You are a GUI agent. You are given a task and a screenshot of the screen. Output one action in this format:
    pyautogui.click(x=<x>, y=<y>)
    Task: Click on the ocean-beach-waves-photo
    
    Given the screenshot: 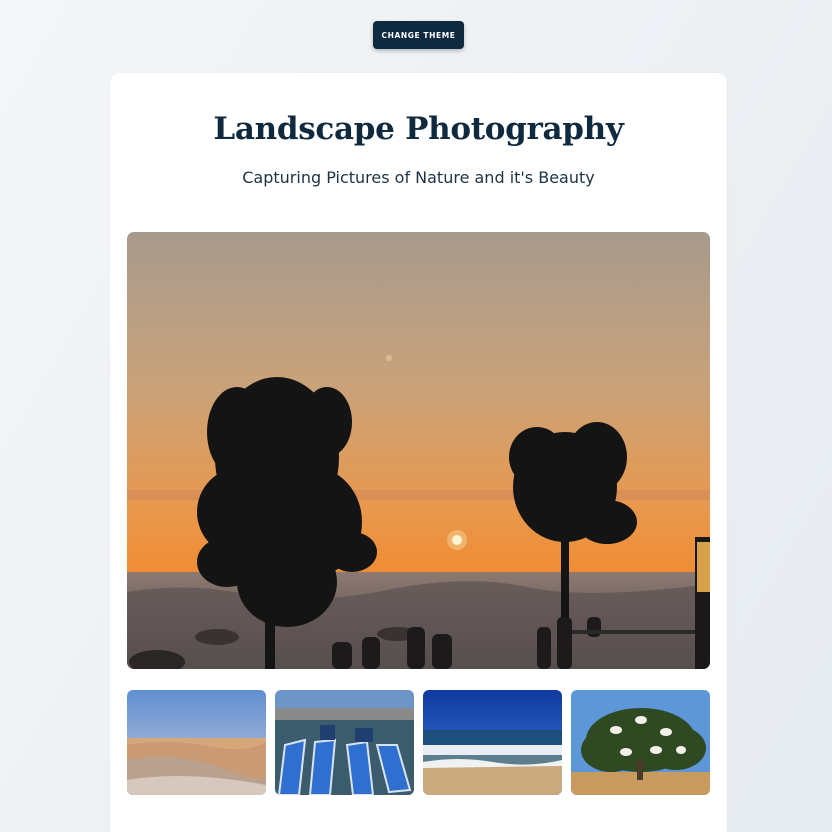 What is the action you would take?
    pyautogui.click(x=492, y=742)
    